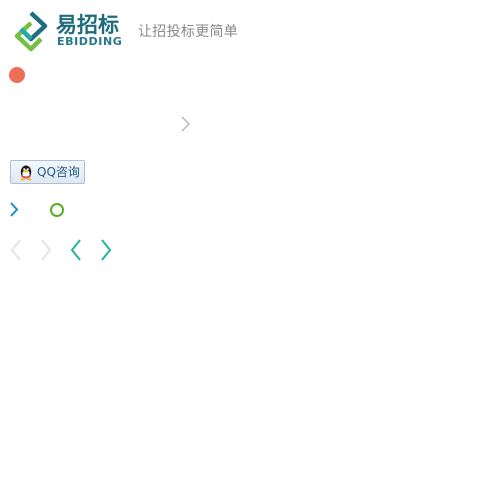 Image resolution: width=500 pixels, height=500 pixels. What do you see at coordinates (106, 250) in the screenshot?
I see `carousel-next-icon` at bounding box center [106, 250].